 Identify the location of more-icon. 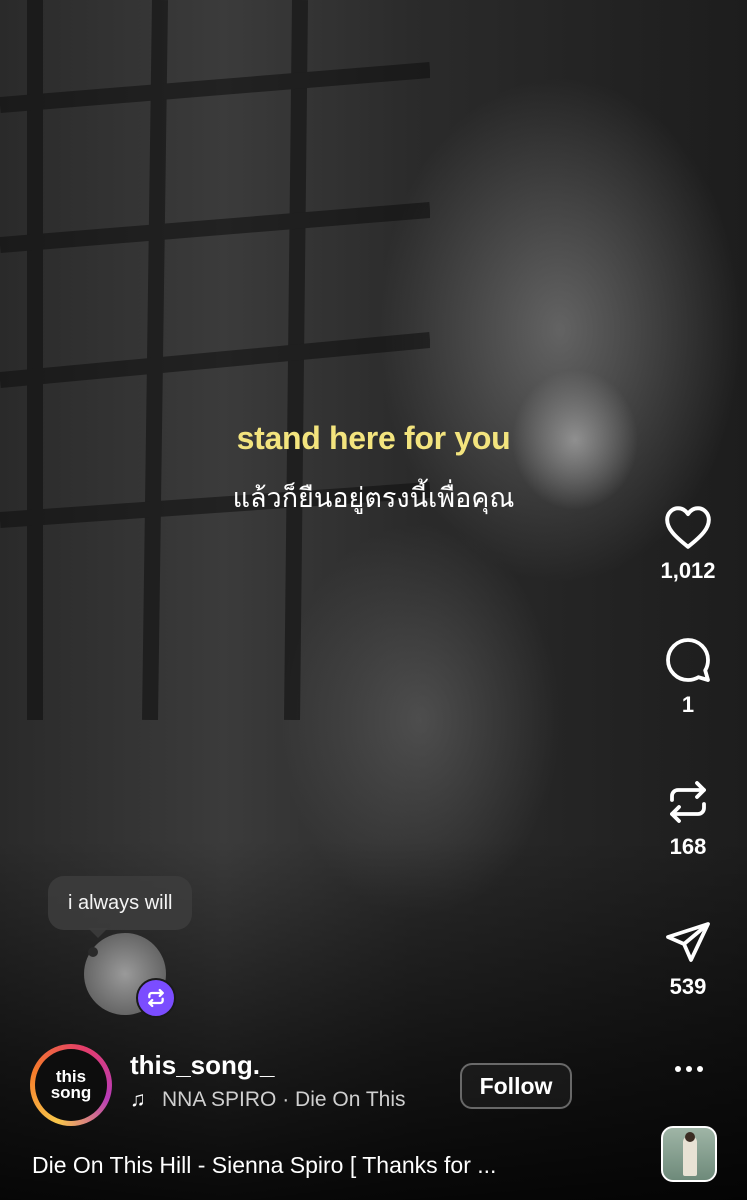
(678, 1069).